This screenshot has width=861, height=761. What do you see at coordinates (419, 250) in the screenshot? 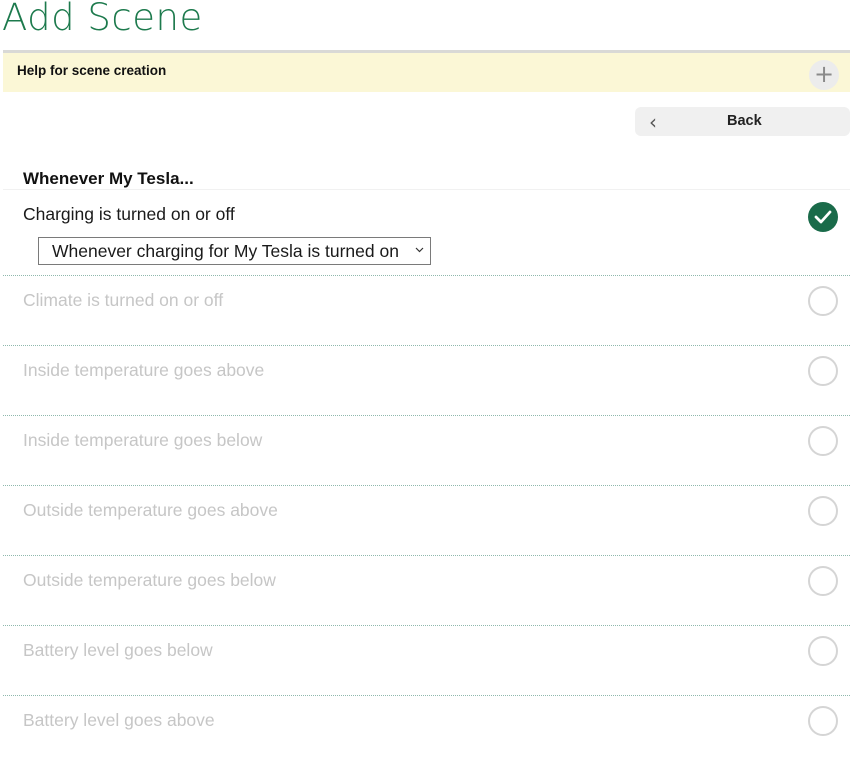
I see `chevron-down-icon` at bounding box center [419, 250].